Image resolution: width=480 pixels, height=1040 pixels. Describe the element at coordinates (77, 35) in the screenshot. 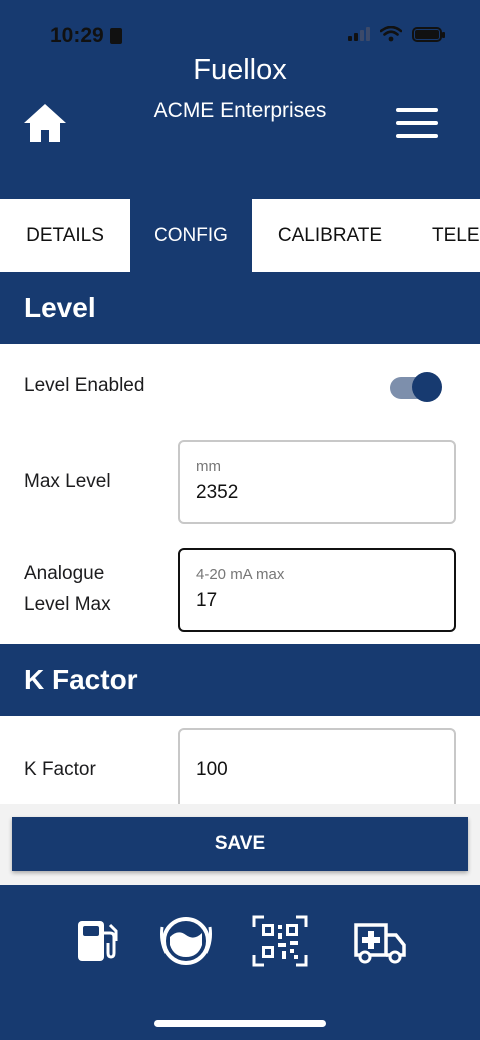

I see `status-time: 10:29` at that location.